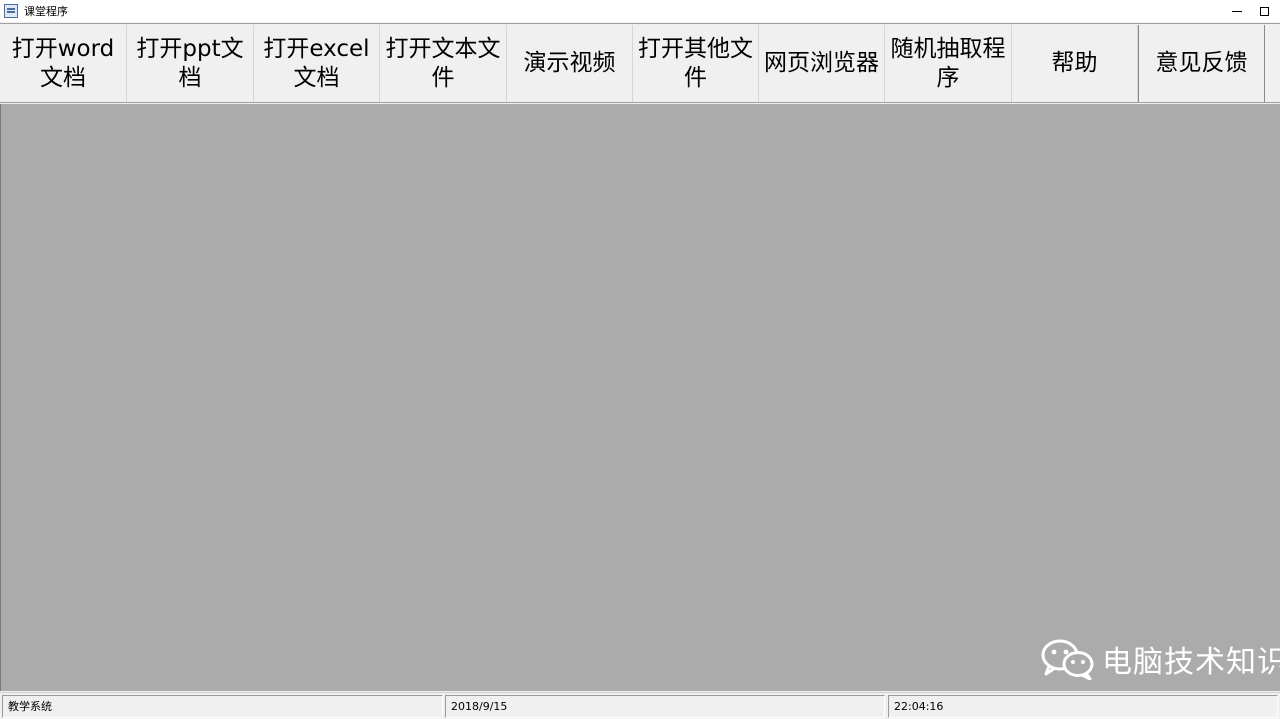  I want to click on open-excel-button: 打开excel文档, so click(317, 63).